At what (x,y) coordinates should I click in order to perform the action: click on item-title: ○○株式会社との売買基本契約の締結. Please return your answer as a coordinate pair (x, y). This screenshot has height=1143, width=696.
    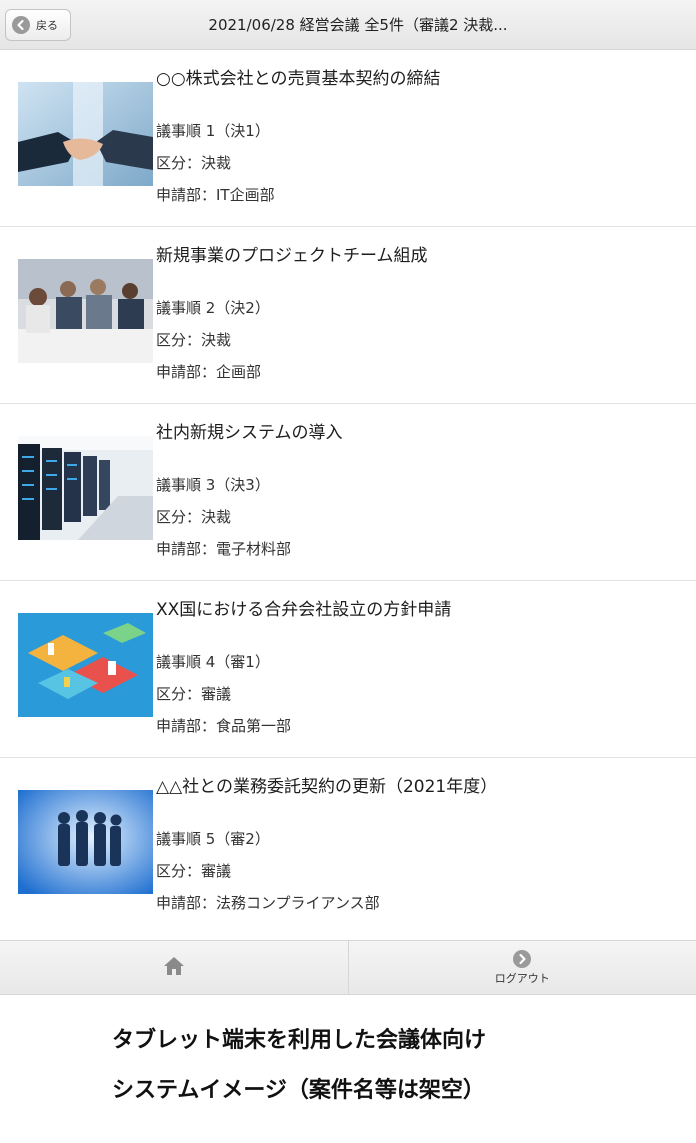
    Looking at the image, I should click on (298, 79).